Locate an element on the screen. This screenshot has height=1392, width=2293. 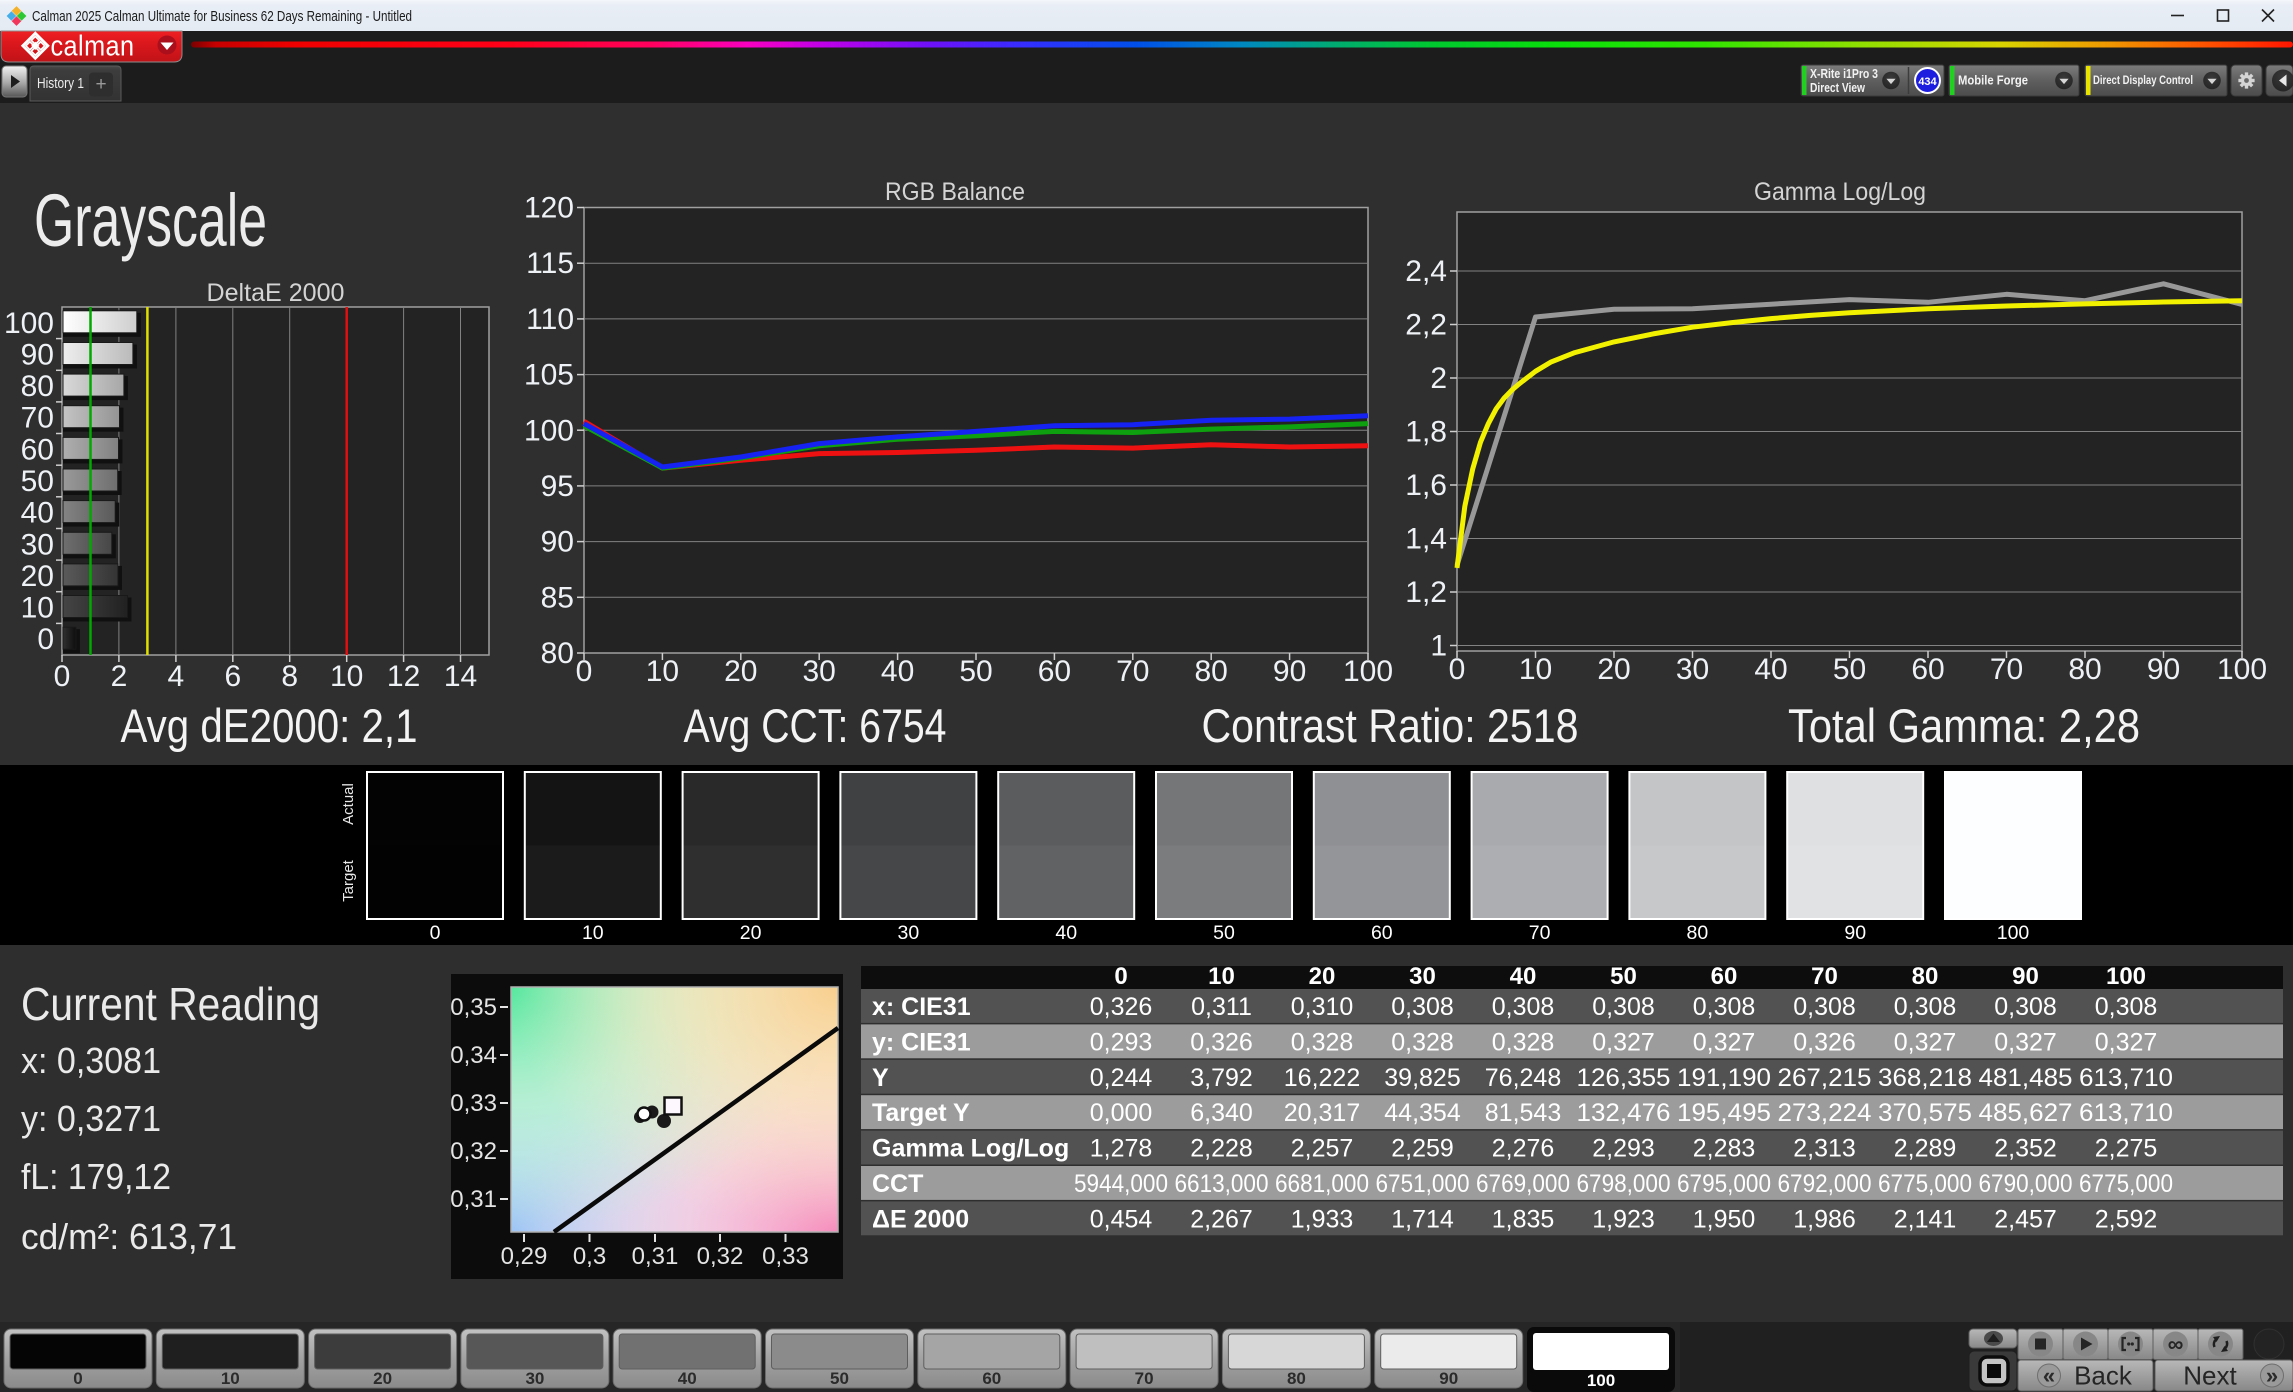
svg-text: Target is located at coordinates (348, 880).